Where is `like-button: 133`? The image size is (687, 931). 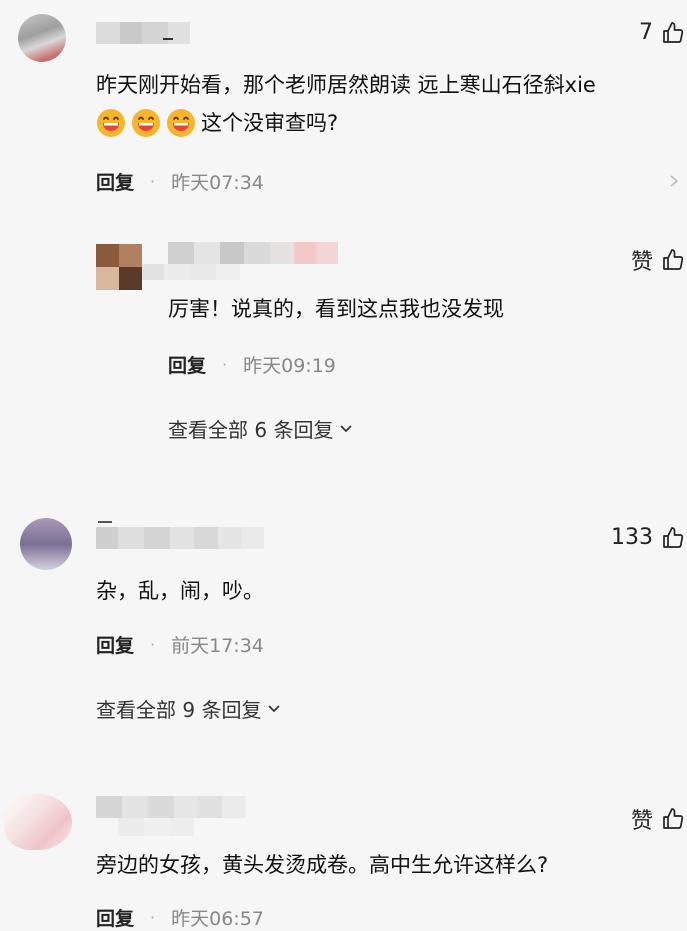
like-button: 133 is located at coordinates (648, 537).